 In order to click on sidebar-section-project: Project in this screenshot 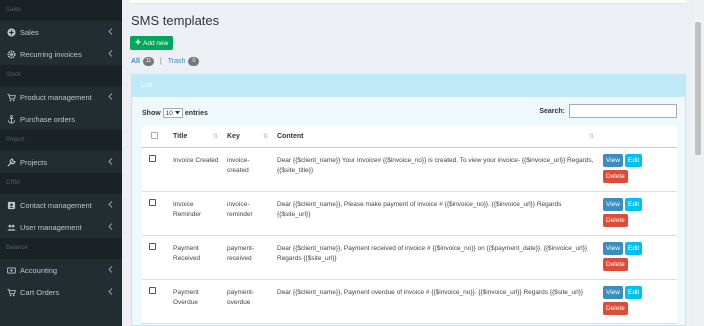, I will do `click(61, 140)`.